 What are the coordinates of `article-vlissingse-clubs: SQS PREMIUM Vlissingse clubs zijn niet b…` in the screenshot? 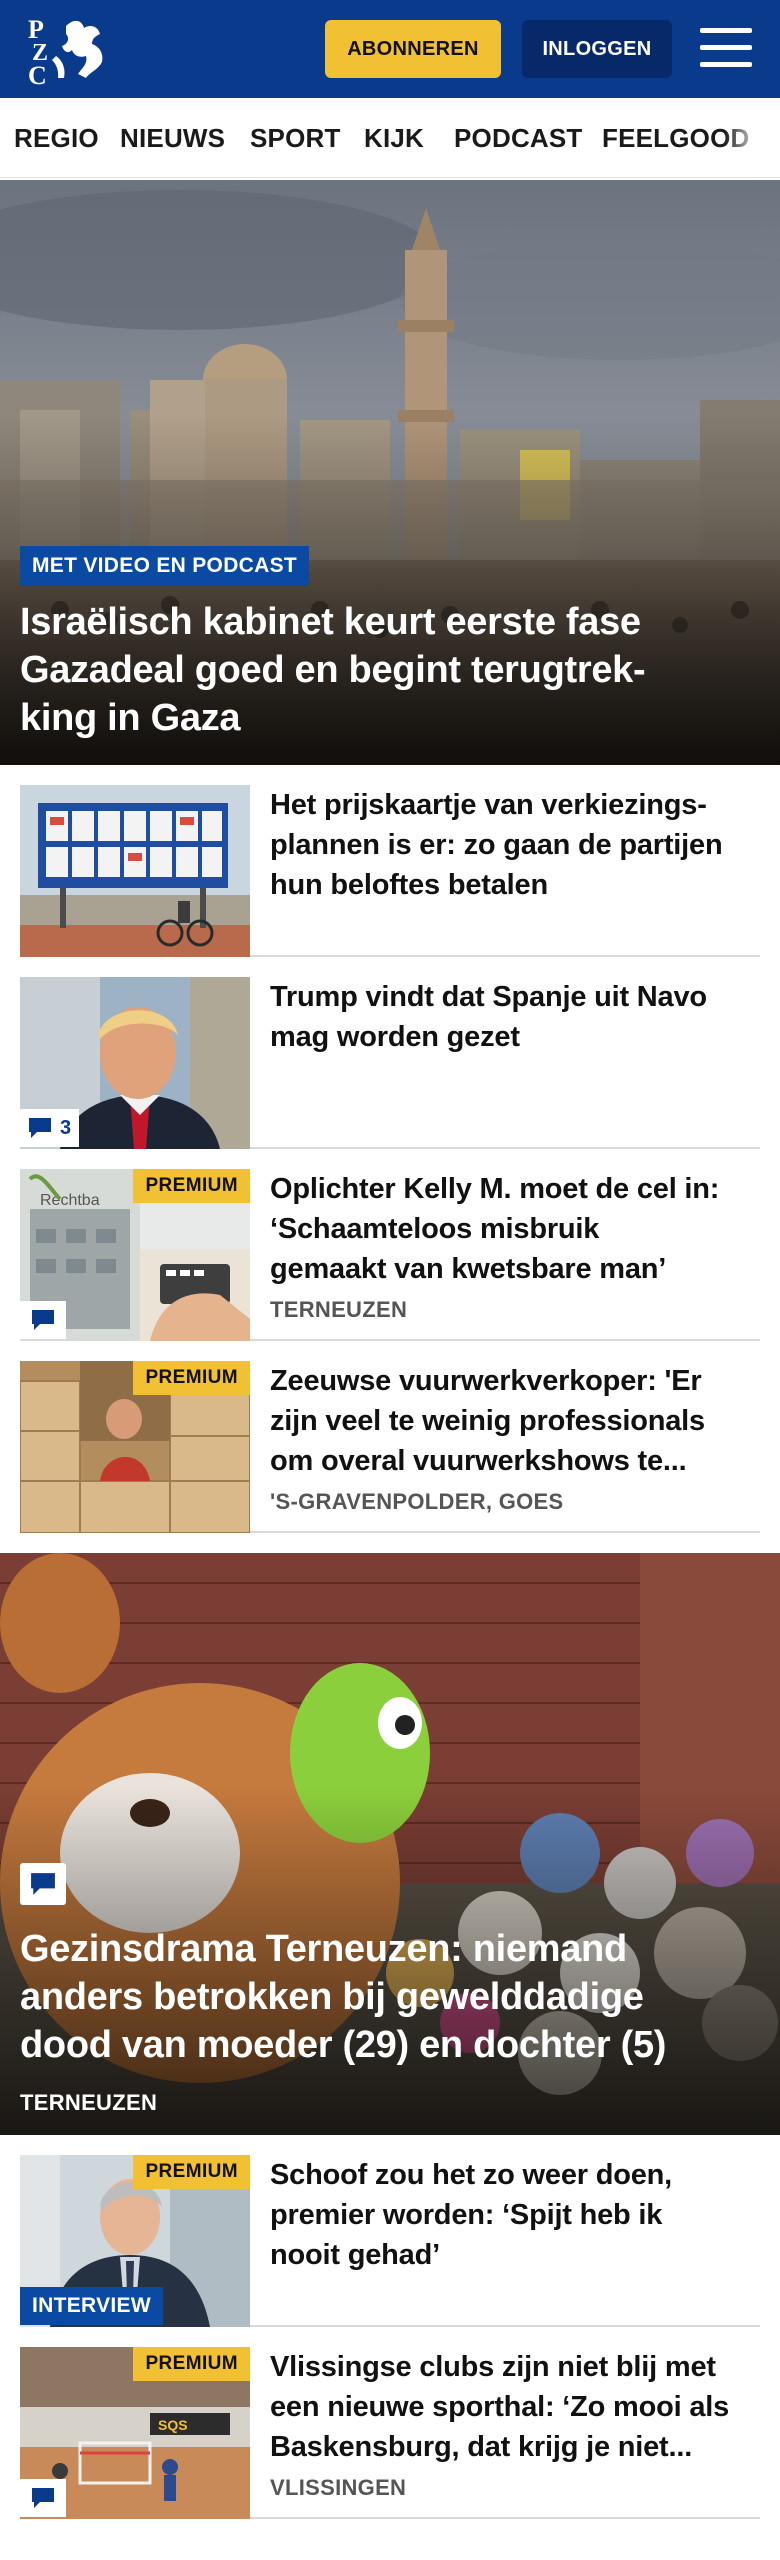 It's located at (390, 2433).